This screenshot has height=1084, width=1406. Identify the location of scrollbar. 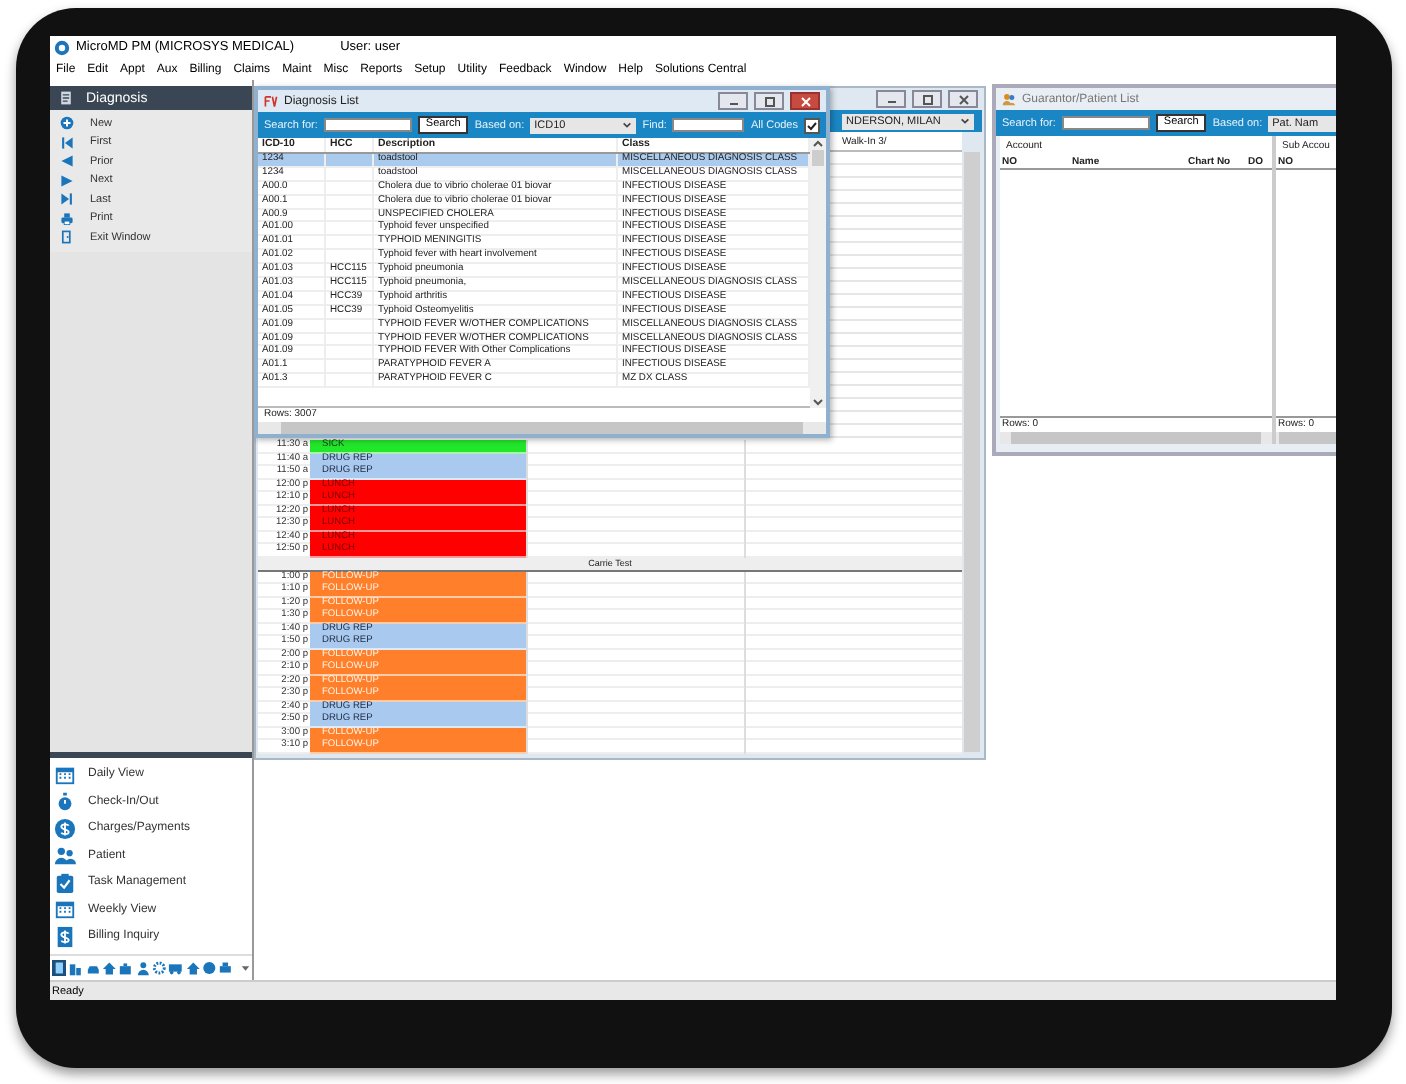
(972, 452).